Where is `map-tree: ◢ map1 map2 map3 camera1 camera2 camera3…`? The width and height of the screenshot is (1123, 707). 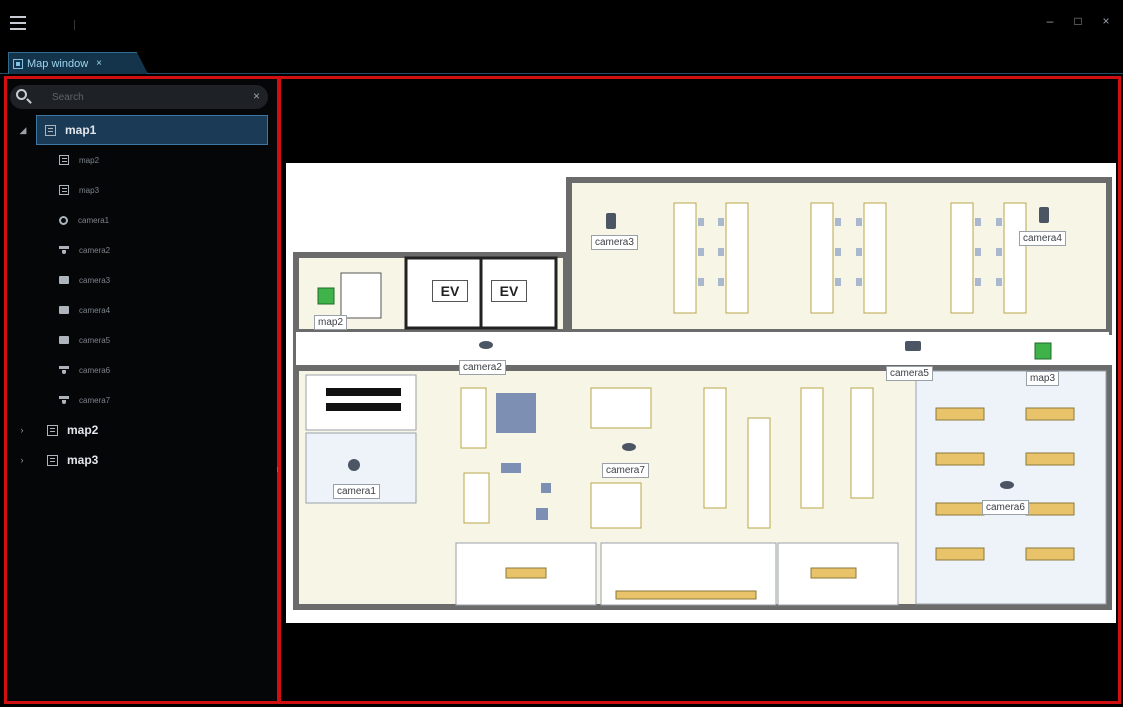
map-tree: ◢ map1 map2 map3 camera1 camera2 camera3… is located at coordinates (142, 295).